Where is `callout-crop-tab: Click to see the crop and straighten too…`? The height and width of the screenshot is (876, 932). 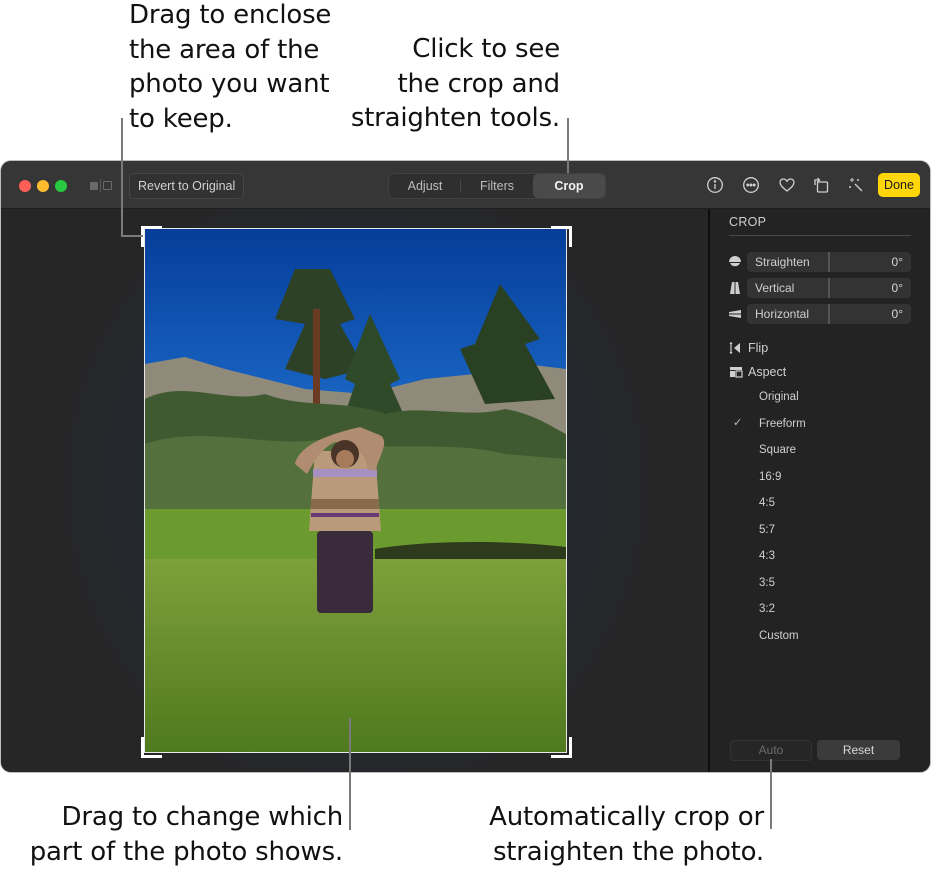
callout-crop-tab: Click to see the crop and straighten too… is located at coordinates (455, 84).